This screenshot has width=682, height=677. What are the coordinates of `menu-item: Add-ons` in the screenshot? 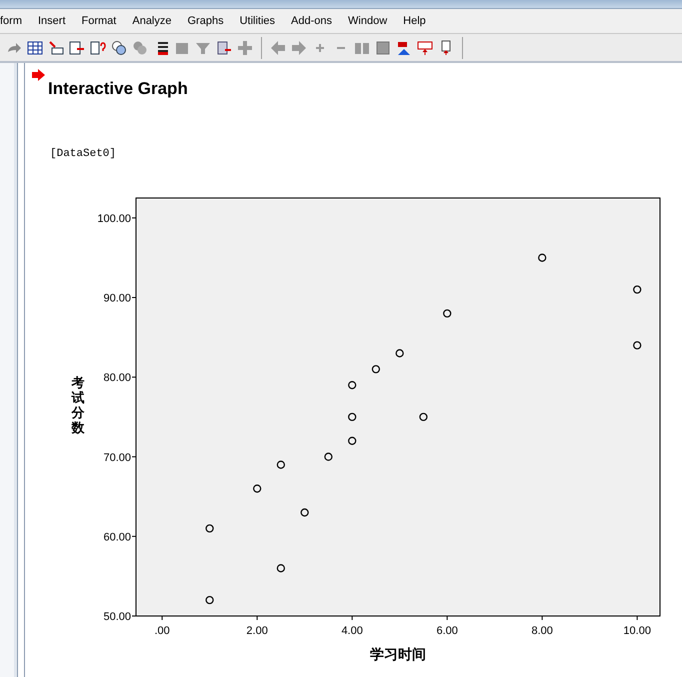 It's located at (311, 21).